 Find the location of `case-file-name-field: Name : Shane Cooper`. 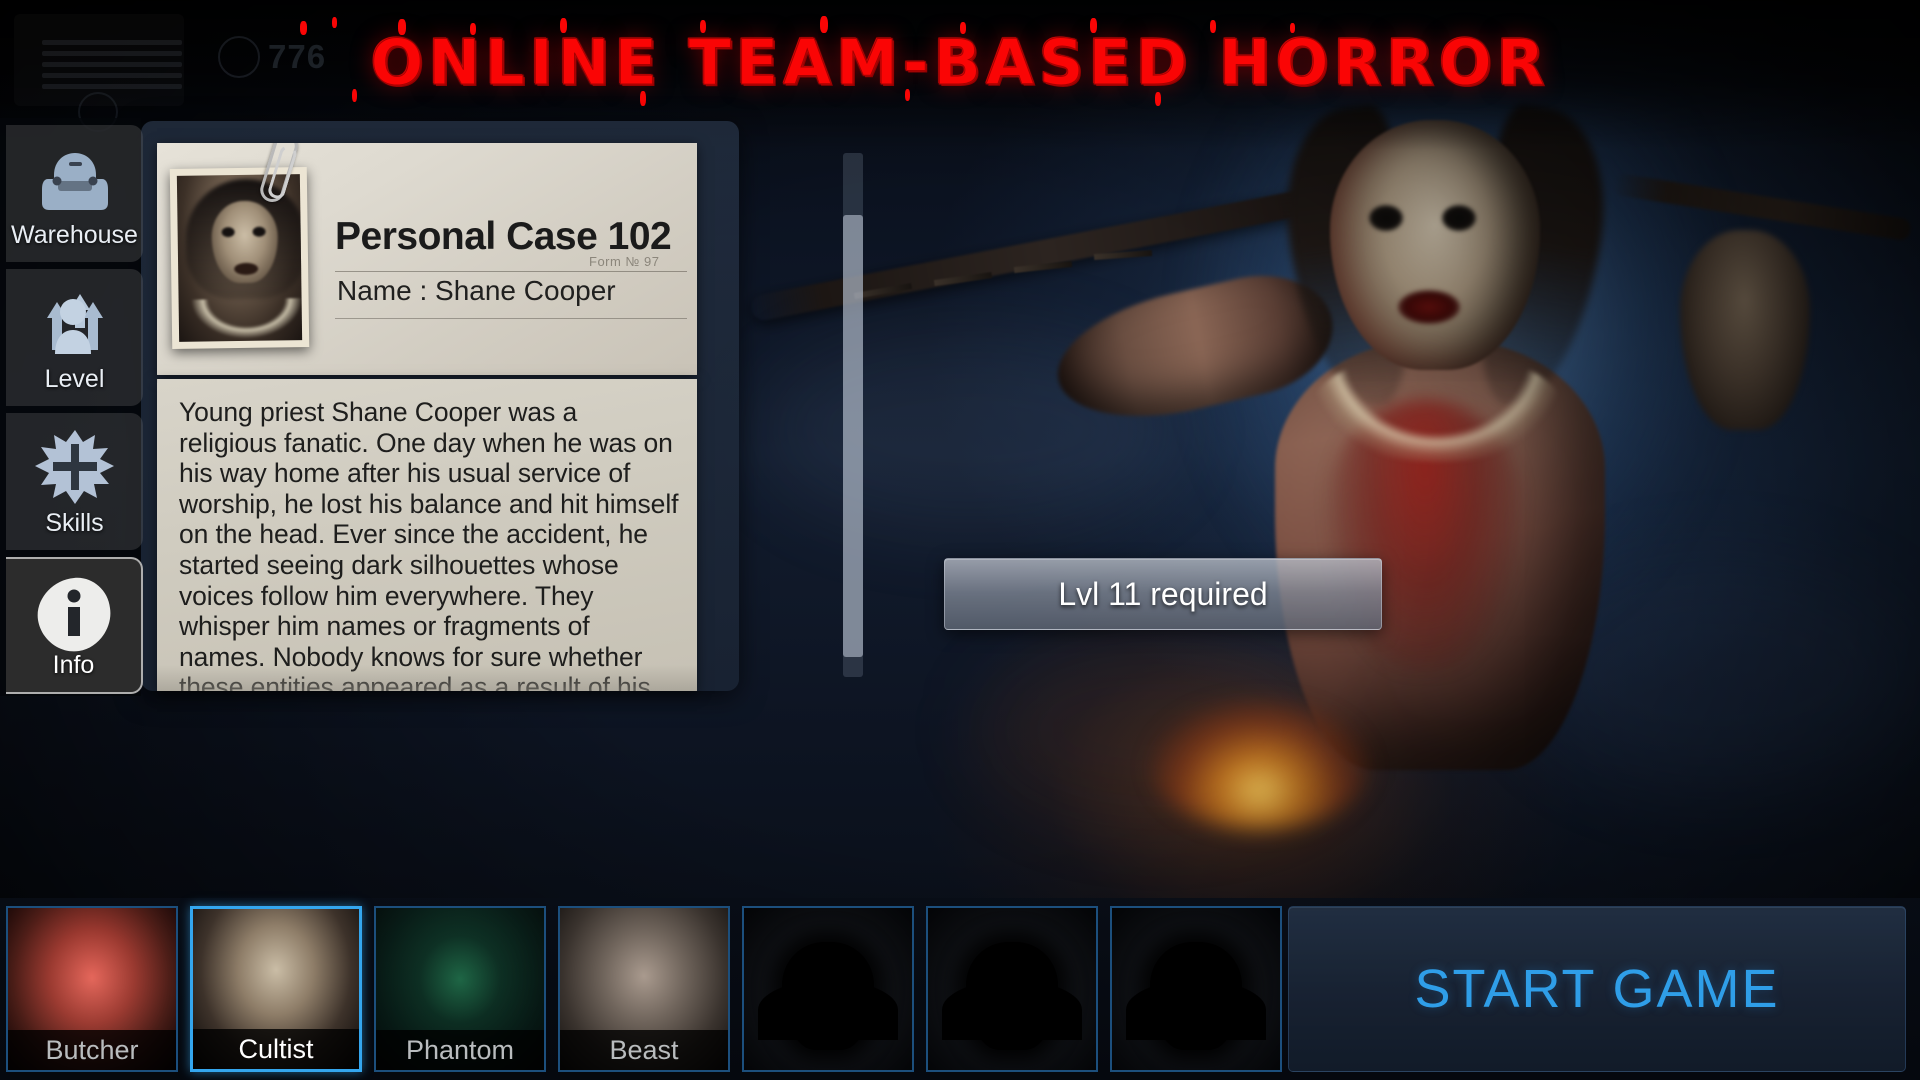

case-file-name-field: Name : Shane Cooper is located at coordinates (476, 290).